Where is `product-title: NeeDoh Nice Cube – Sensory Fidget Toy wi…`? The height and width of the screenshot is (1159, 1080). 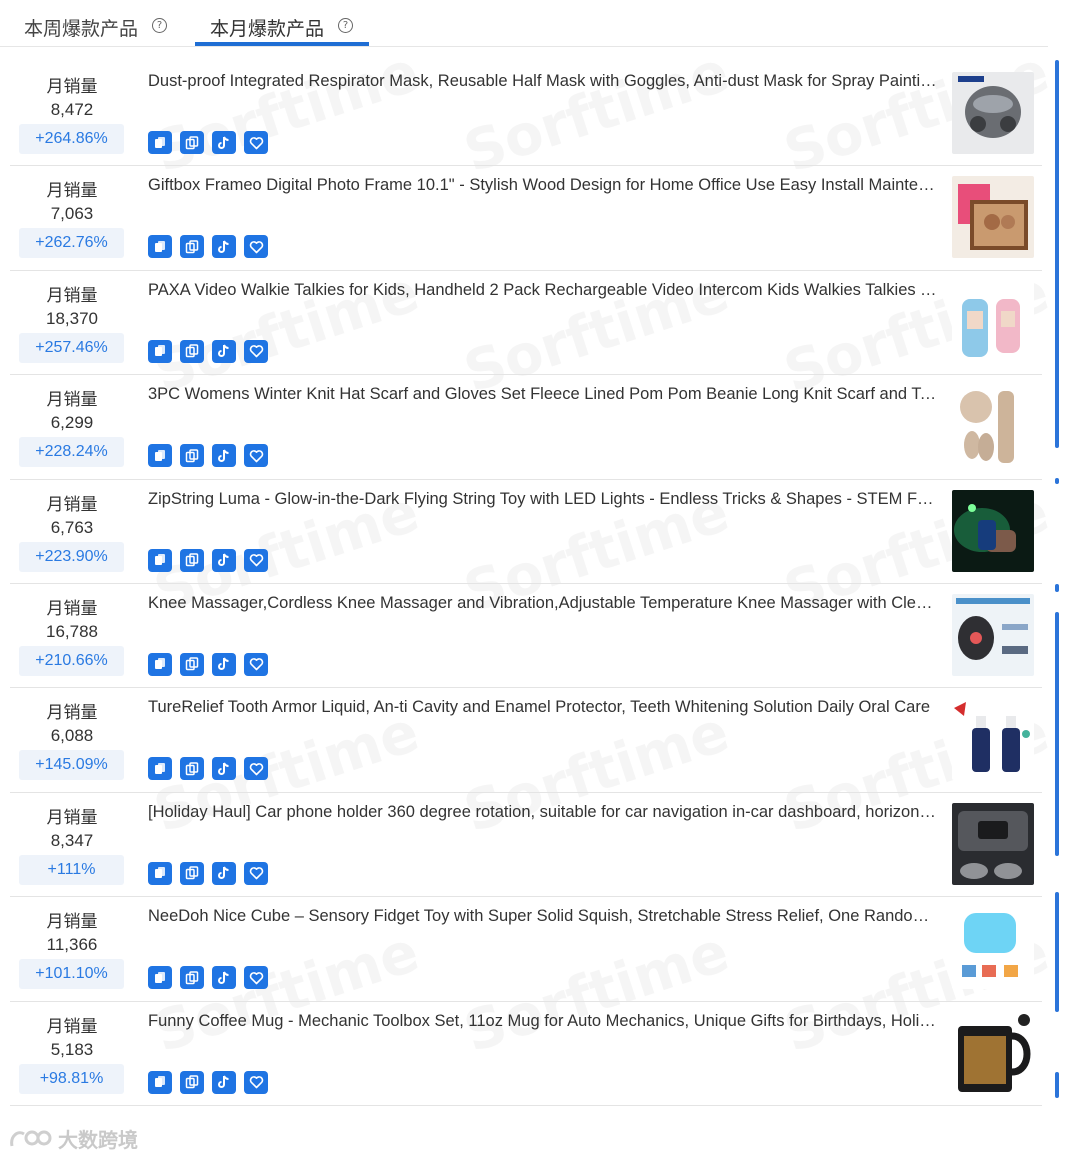
product-title: NeeDoh Nice Cube – Sensory Fidget Toy wi… is located at coordinates (543, 916).